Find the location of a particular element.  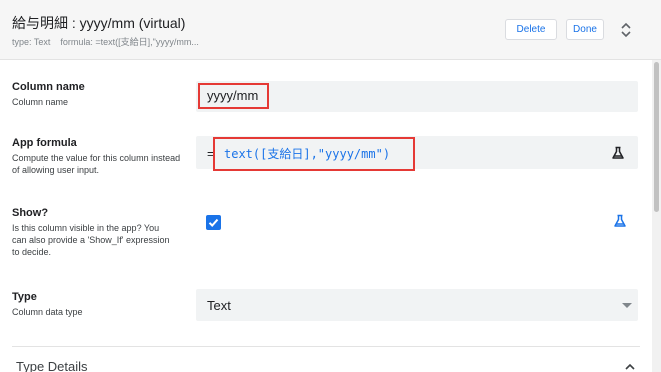

column-name-input: yyyy/mm is located at coordinates (233, 96).